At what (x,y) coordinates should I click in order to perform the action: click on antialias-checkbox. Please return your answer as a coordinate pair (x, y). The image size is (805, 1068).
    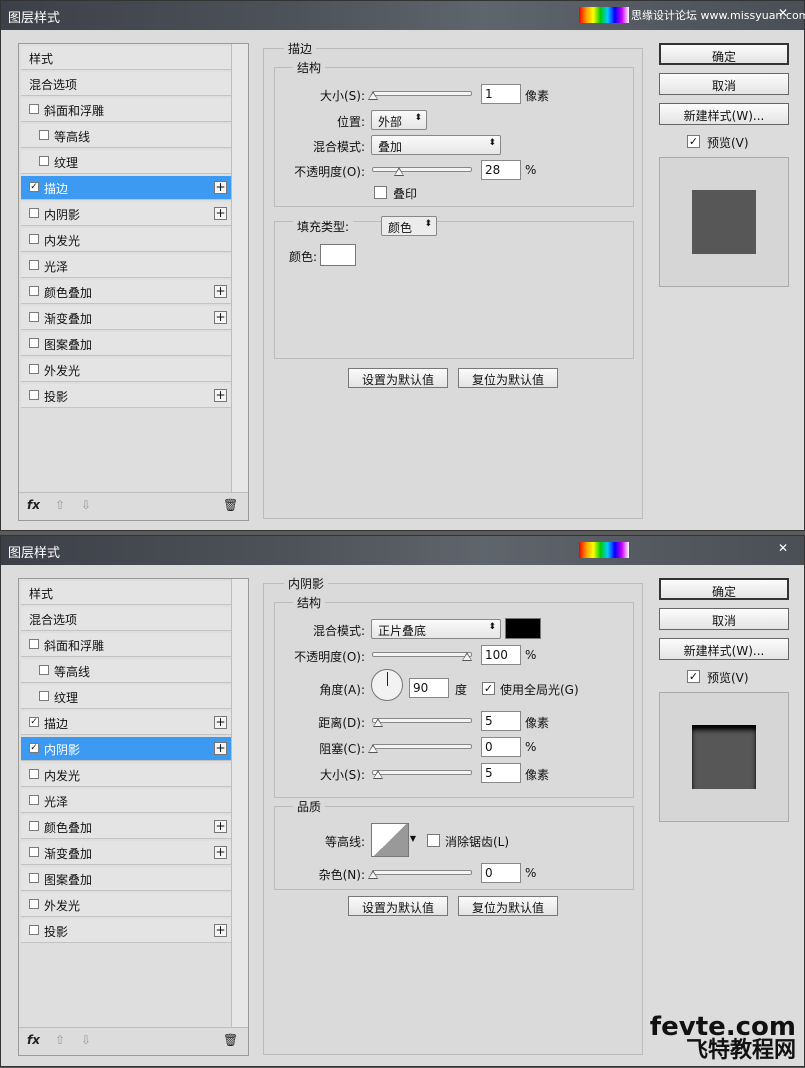
    Looking at the image, I should click on (433, 840).